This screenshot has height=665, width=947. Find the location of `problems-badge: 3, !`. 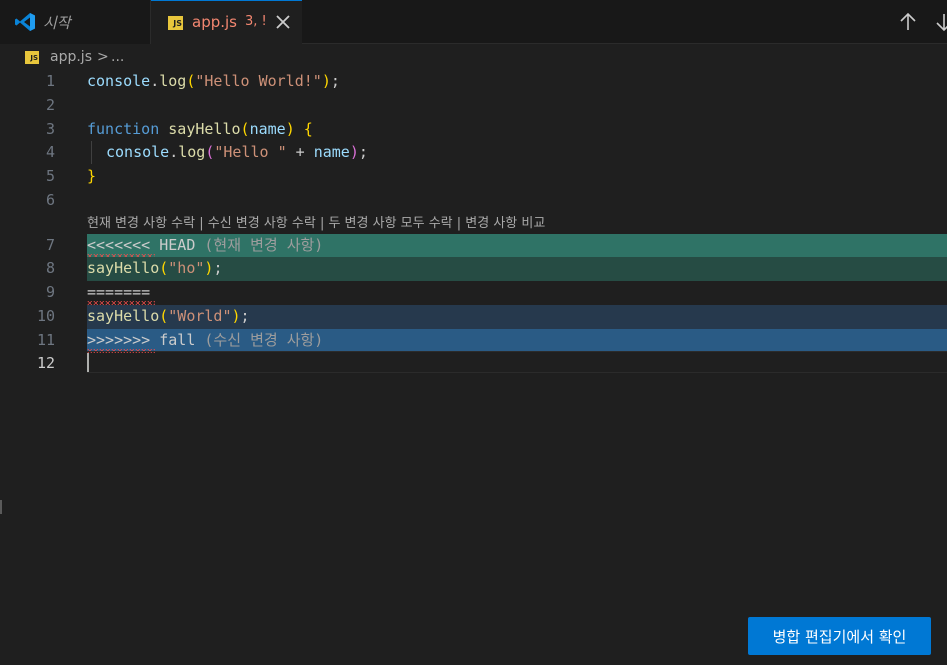

problems-badge: 3, ! is located at coordinates (256, 21).